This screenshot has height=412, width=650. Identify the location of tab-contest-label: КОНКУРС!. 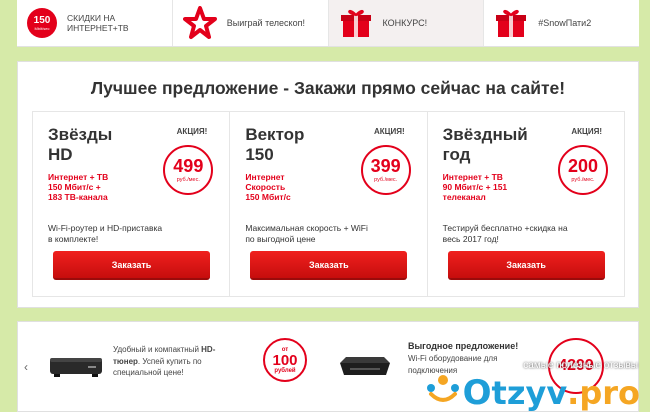
(405, 23).